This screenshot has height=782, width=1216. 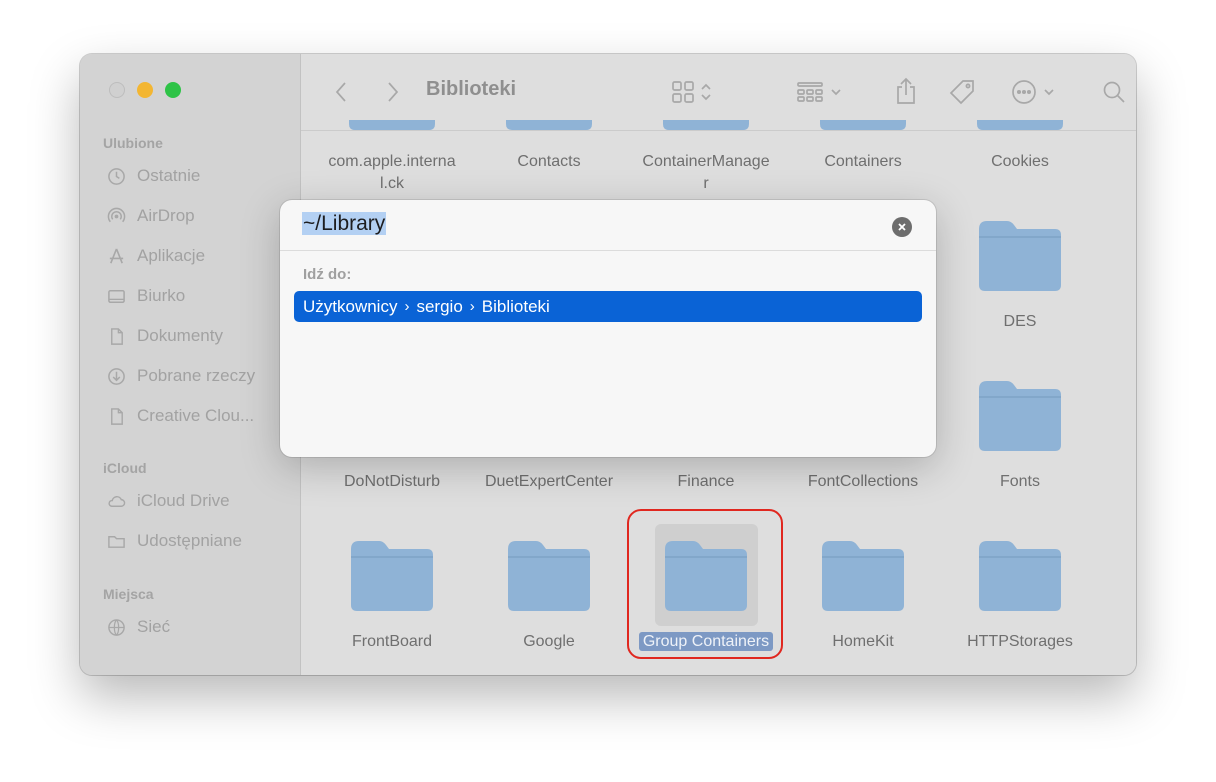 I want to click on share-button, so click(x=906, y=91).